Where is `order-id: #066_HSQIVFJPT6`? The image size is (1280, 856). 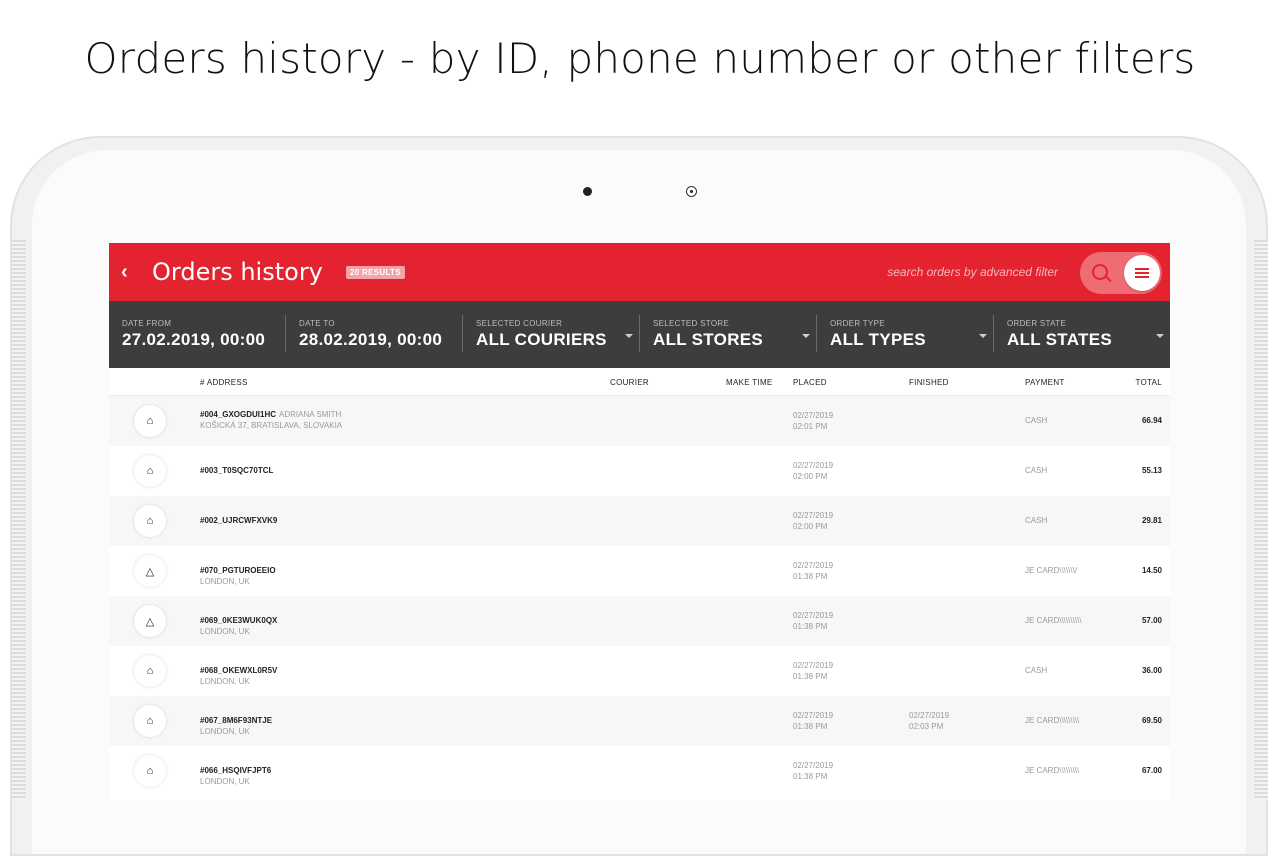 order-id: #066_HSQIVFJPT6 is located at coordinates (236, 770).